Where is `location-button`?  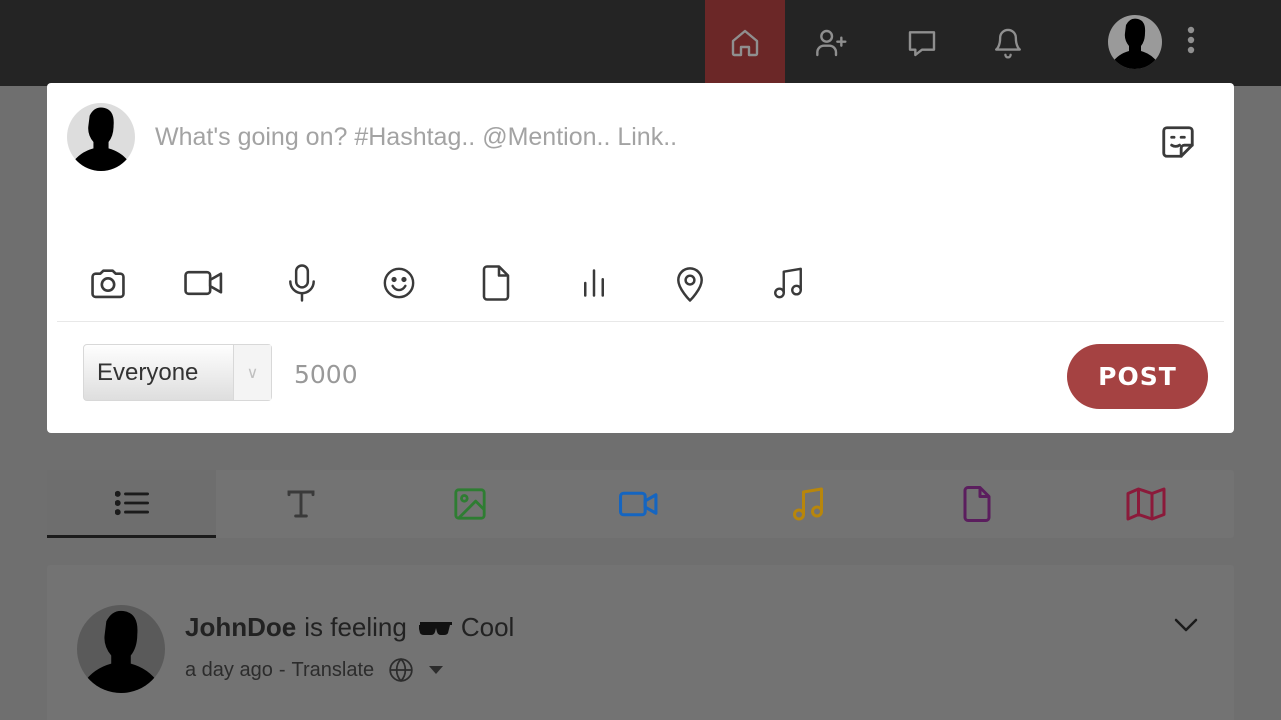
location-button is located at coordinates (690, 283).